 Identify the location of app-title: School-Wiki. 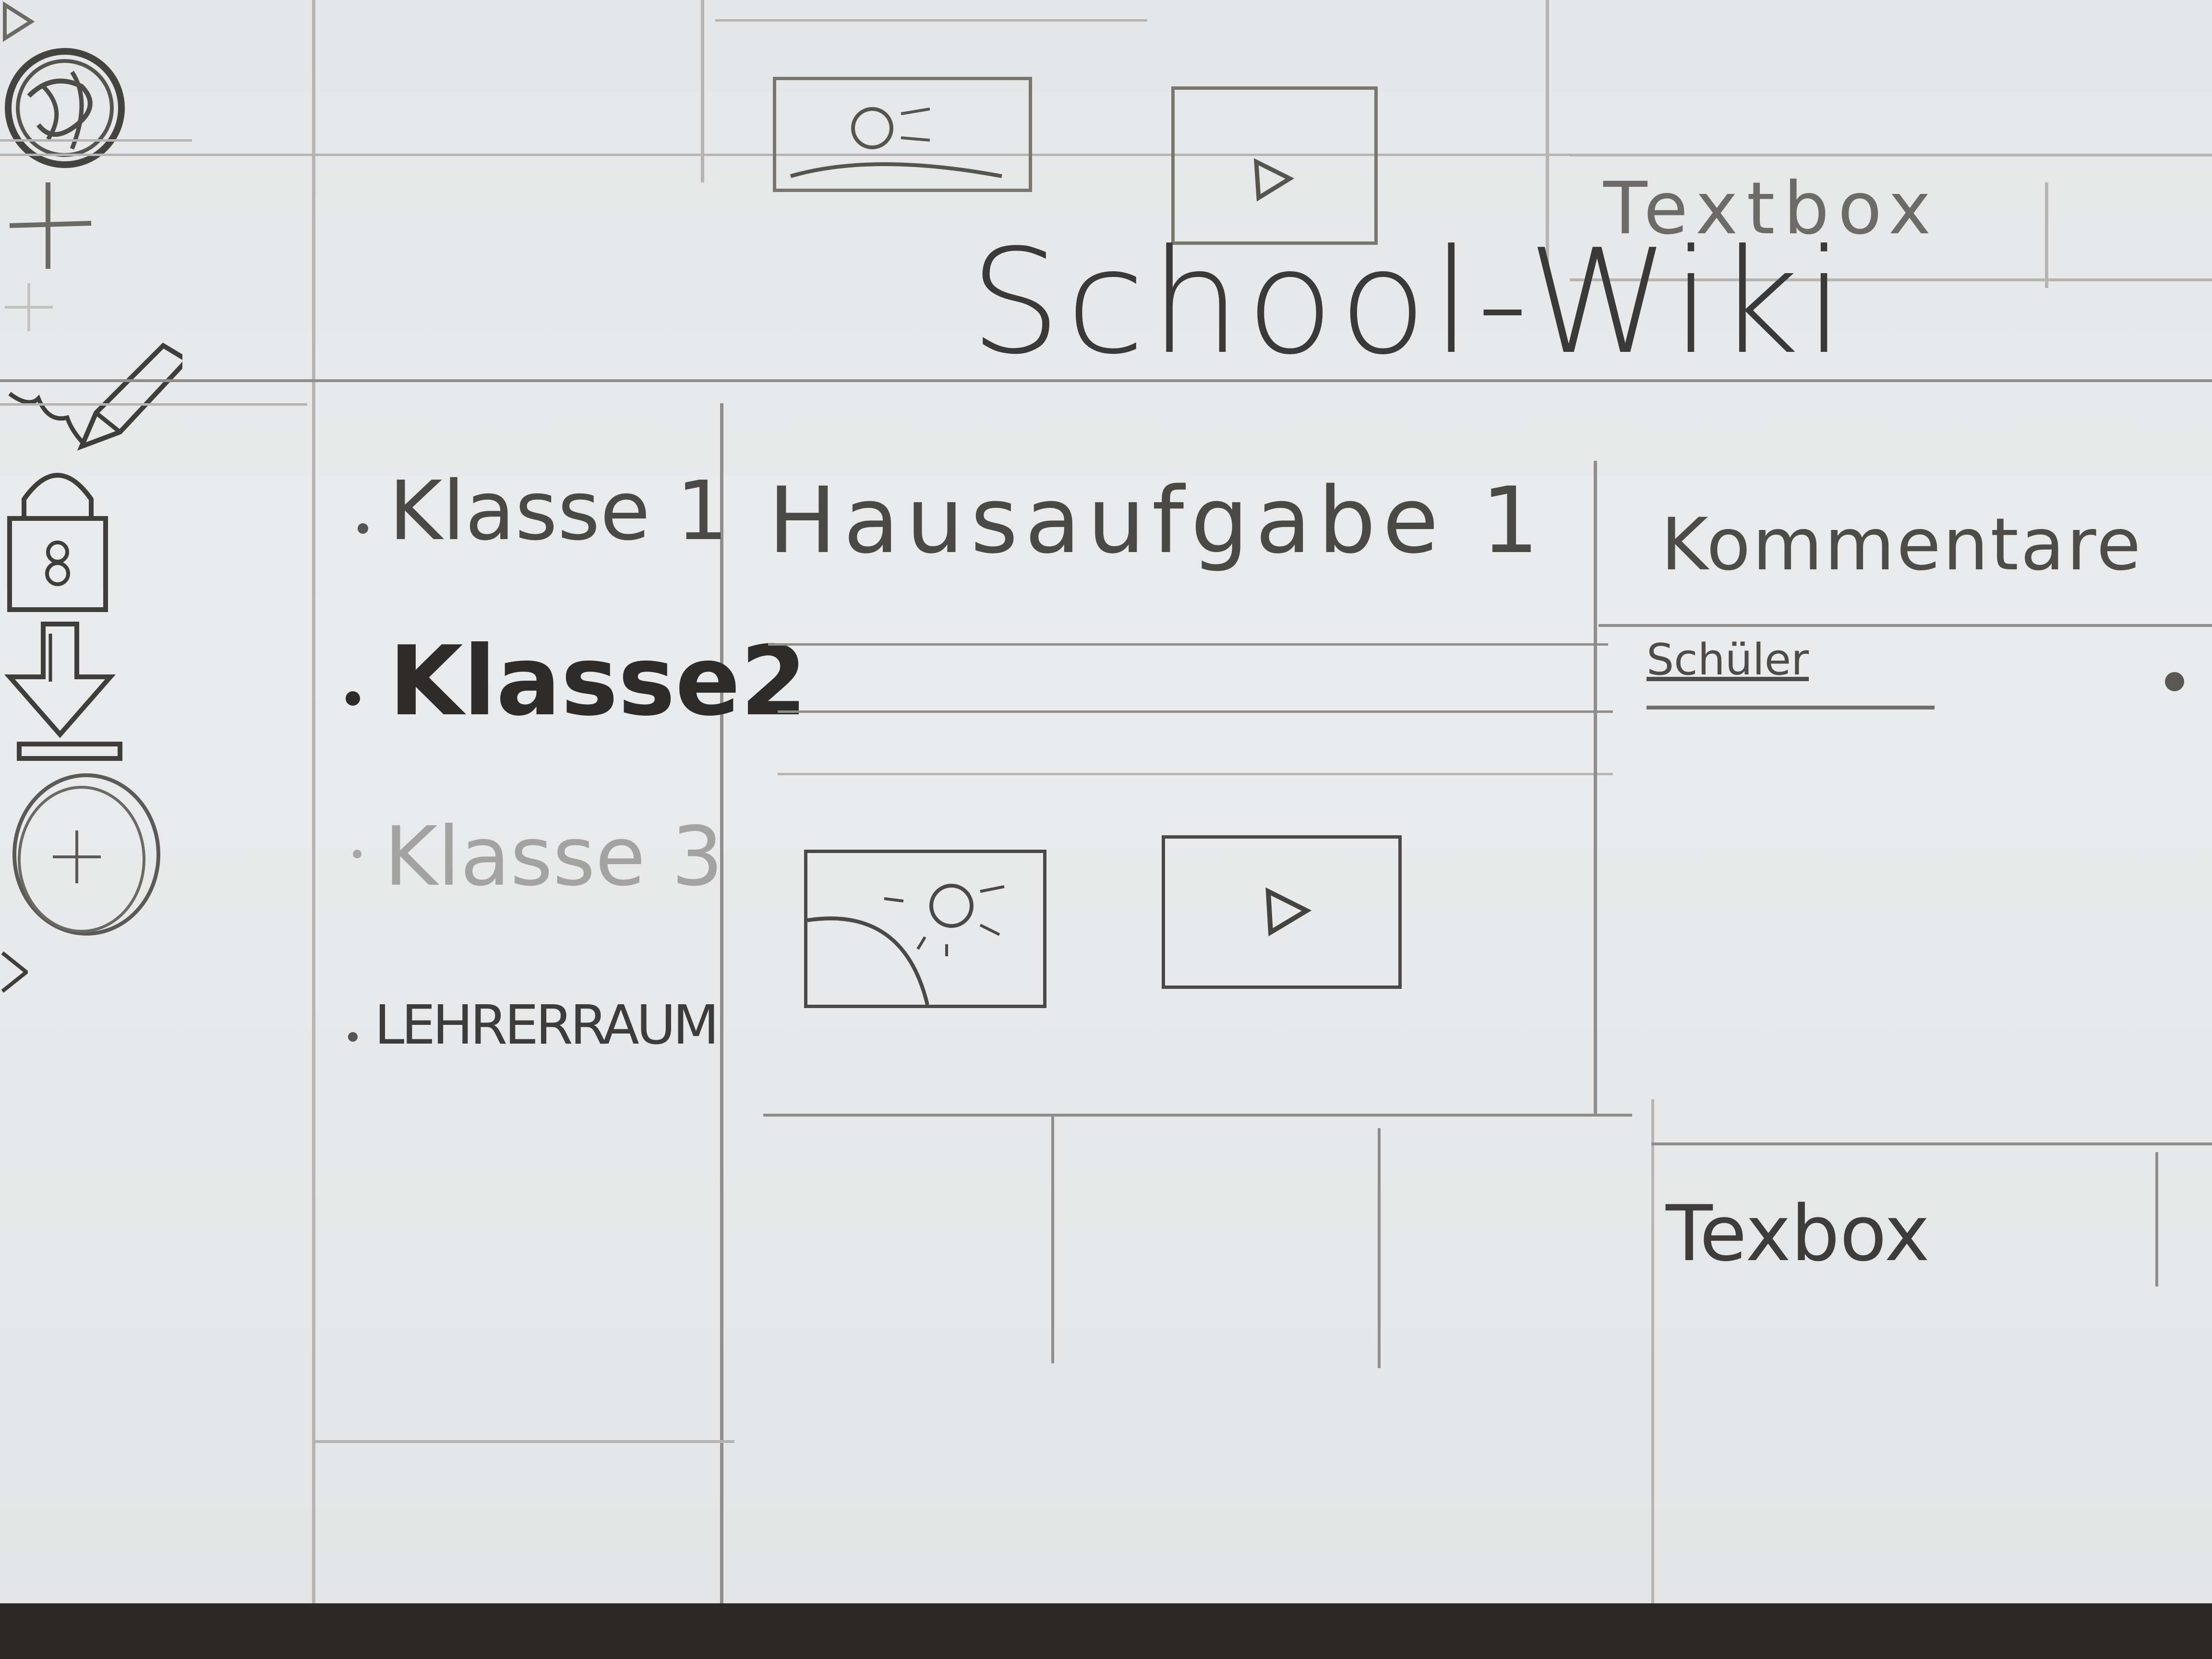
(1410, 302).